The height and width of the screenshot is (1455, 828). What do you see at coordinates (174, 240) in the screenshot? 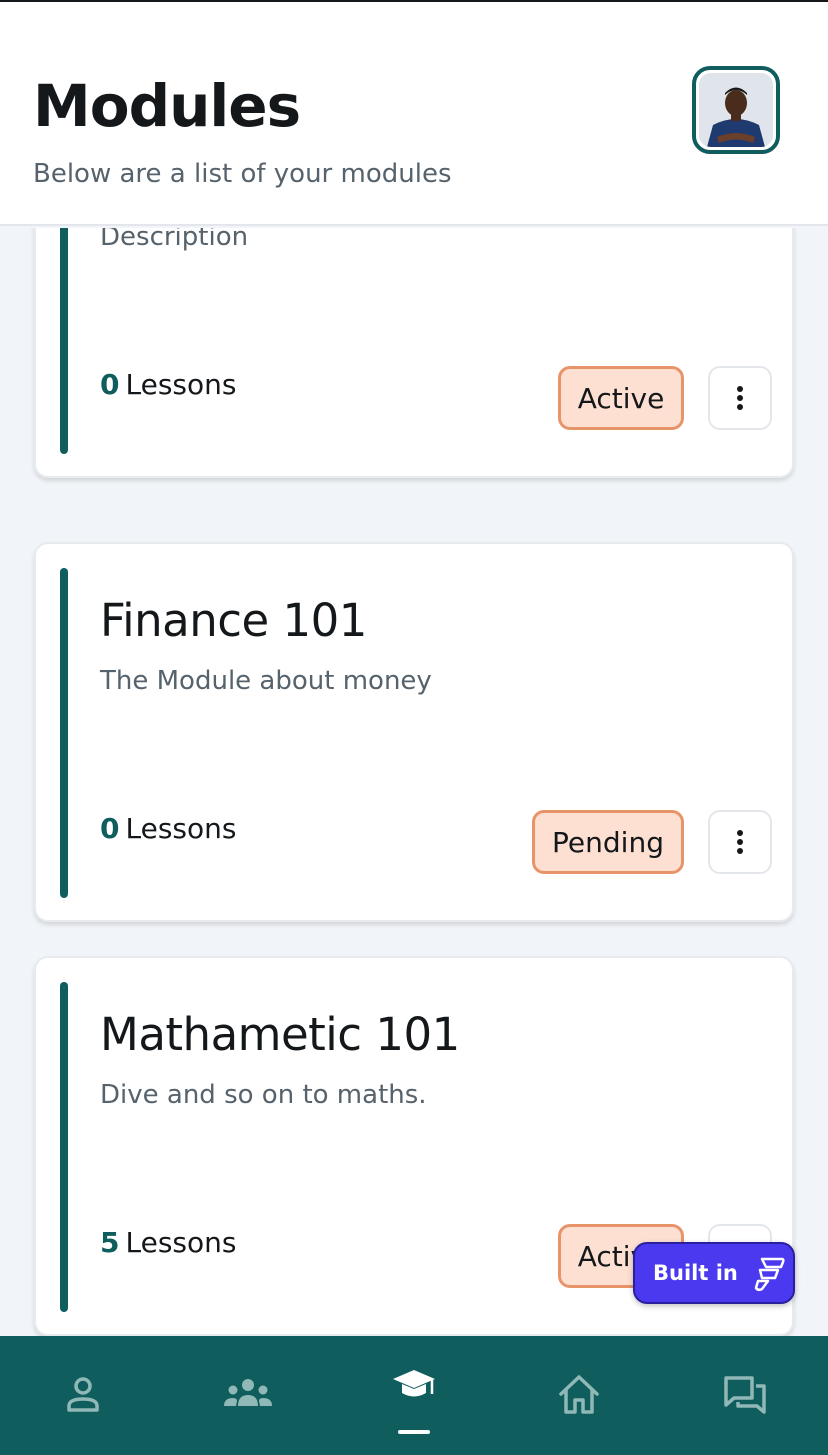
I see `module-description: Description` at bounding box center [174, 240].